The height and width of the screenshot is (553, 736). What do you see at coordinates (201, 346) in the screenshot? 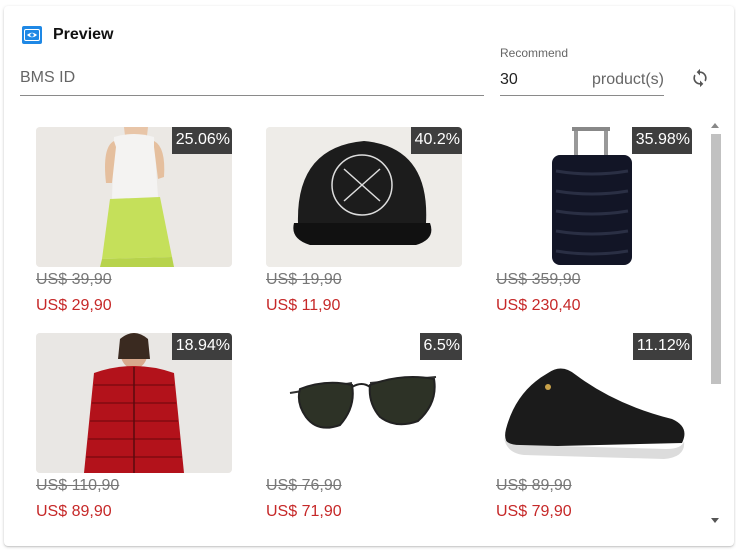
I see `discount-badge: 18.94%` at bounding box center [201, 346].